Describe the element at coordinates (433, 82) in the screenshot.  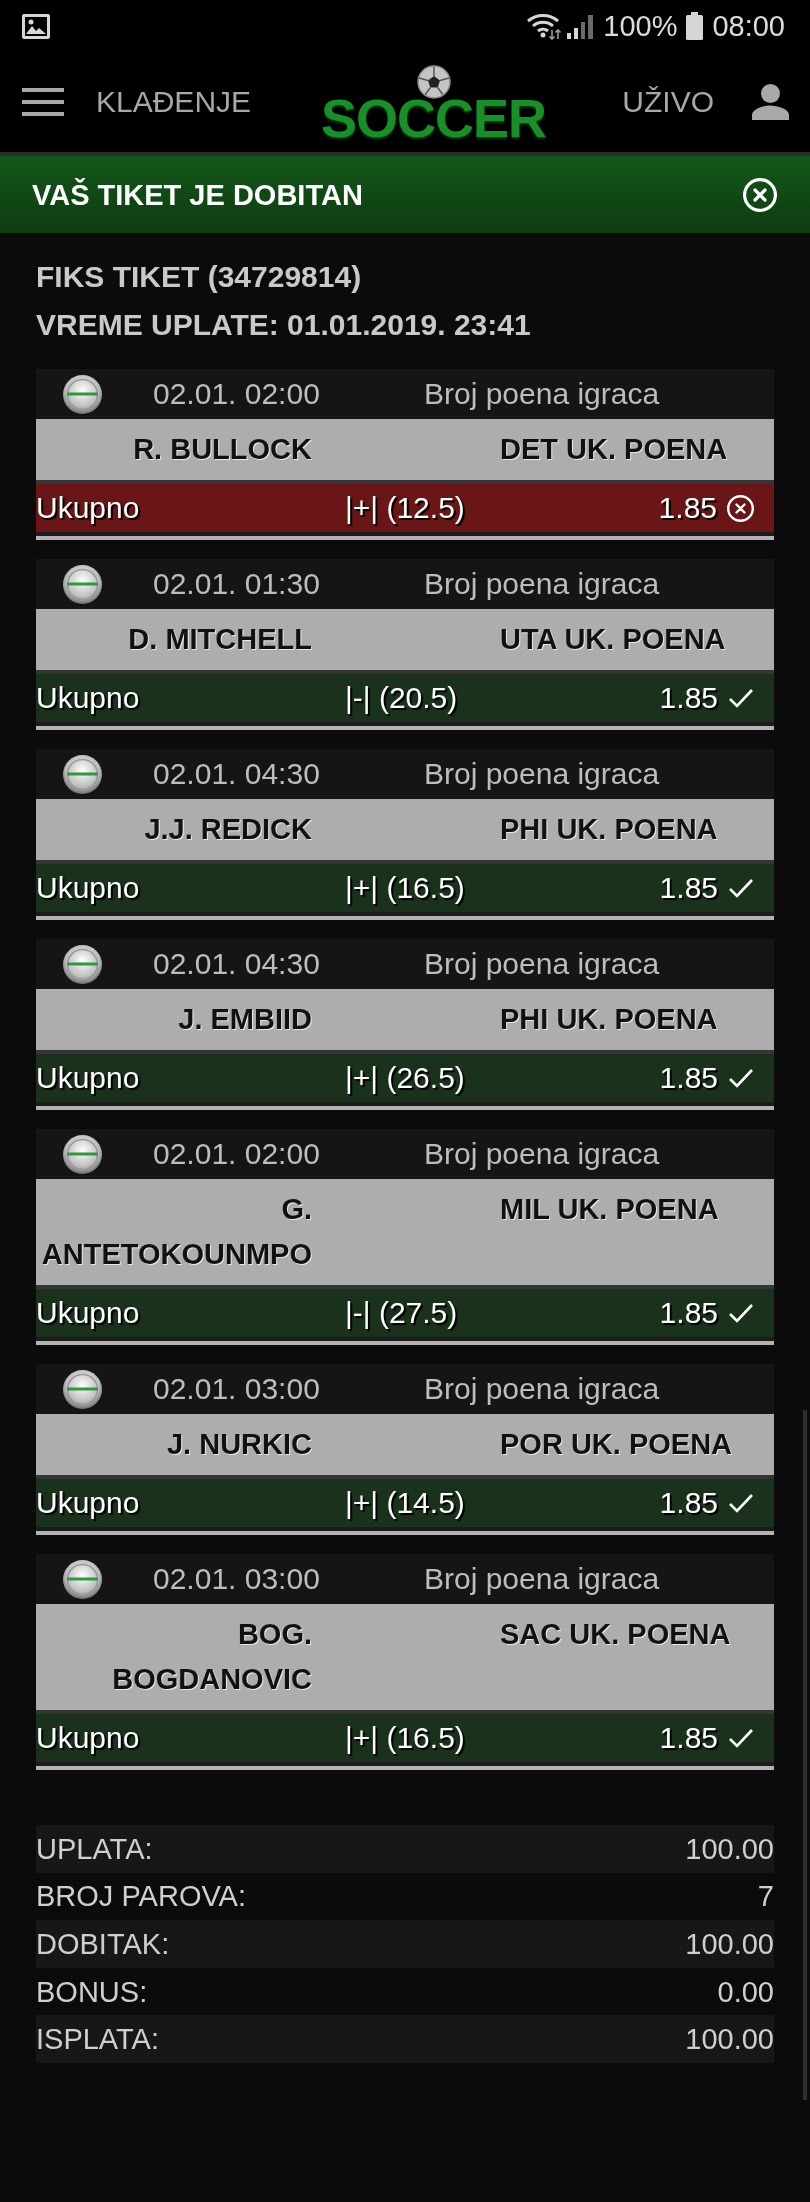
I see `soccer-ball-icon` at that location.